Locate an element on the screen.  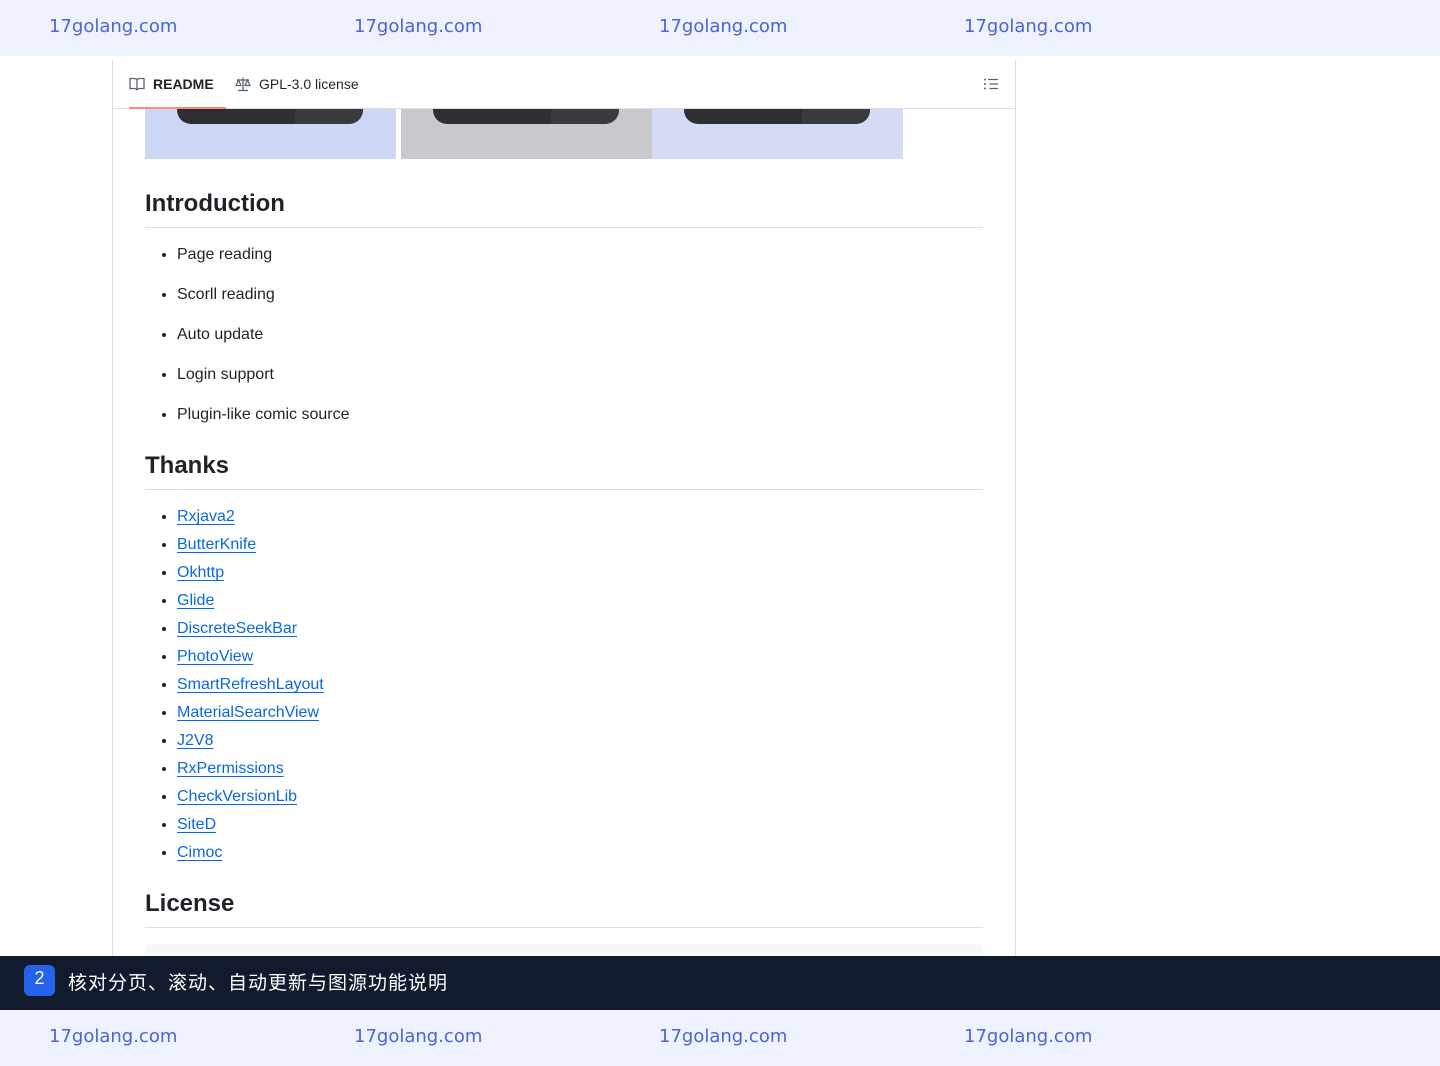
link-j2v8: J2V8 is located at coordinates (195, 740).